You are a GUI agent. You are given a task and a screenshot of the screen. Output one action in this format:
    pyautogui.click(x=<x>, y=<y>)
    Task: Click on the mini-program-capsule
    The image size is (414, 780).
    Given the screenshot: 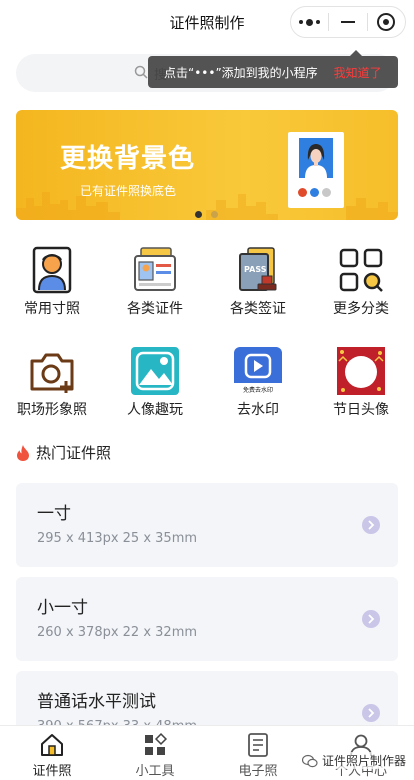 What is the action you would take?
    pyautogui.click(x=348, y=22)
    